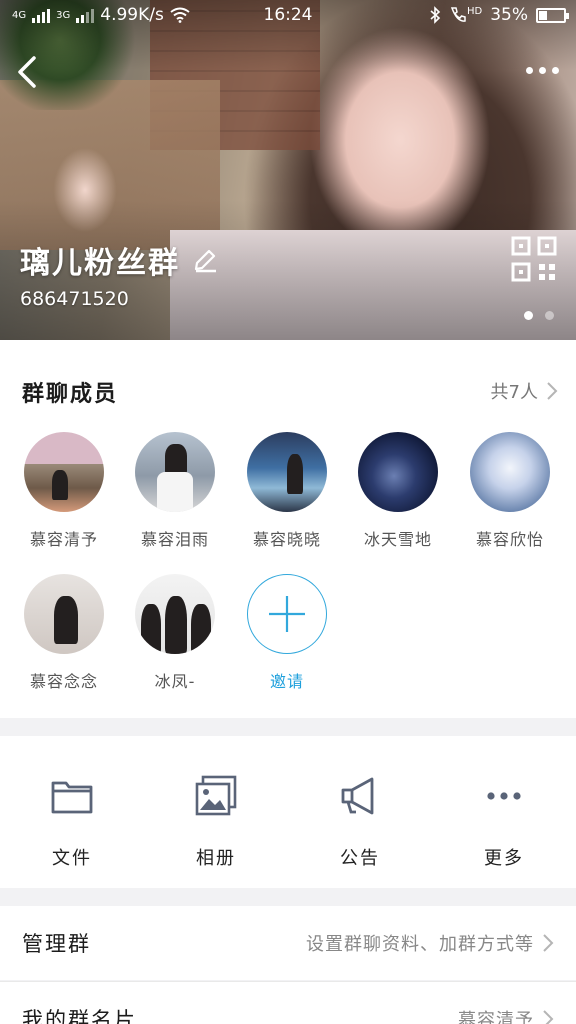  I want to click on group-name-row: 璃儿粉丝群, so click(119, 260).